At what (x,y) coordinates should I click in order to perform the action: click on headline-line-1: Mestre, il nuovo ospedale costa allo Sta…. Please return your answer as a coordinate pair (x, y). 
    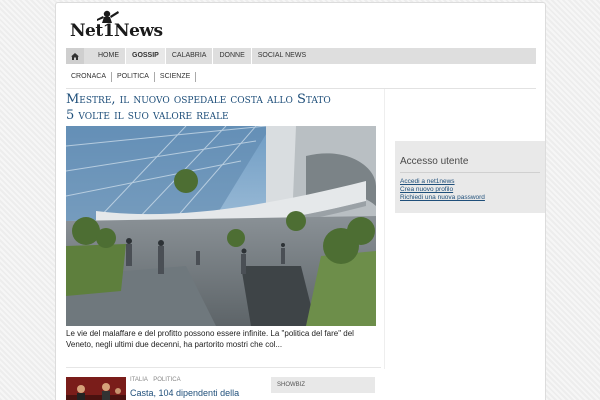
    Looking at the image, I should click on (198, 99).